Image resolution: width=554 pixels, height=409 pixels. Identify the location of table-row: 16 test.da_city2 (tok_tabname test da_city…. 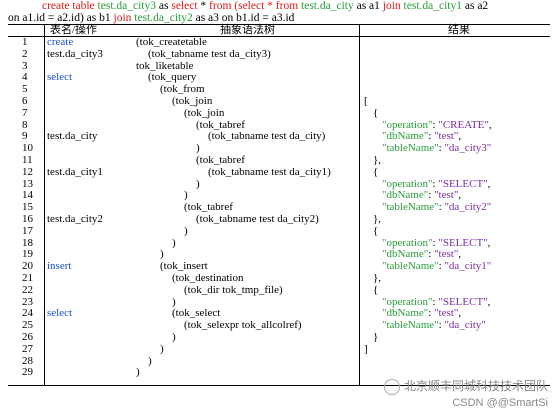
(279, 219).